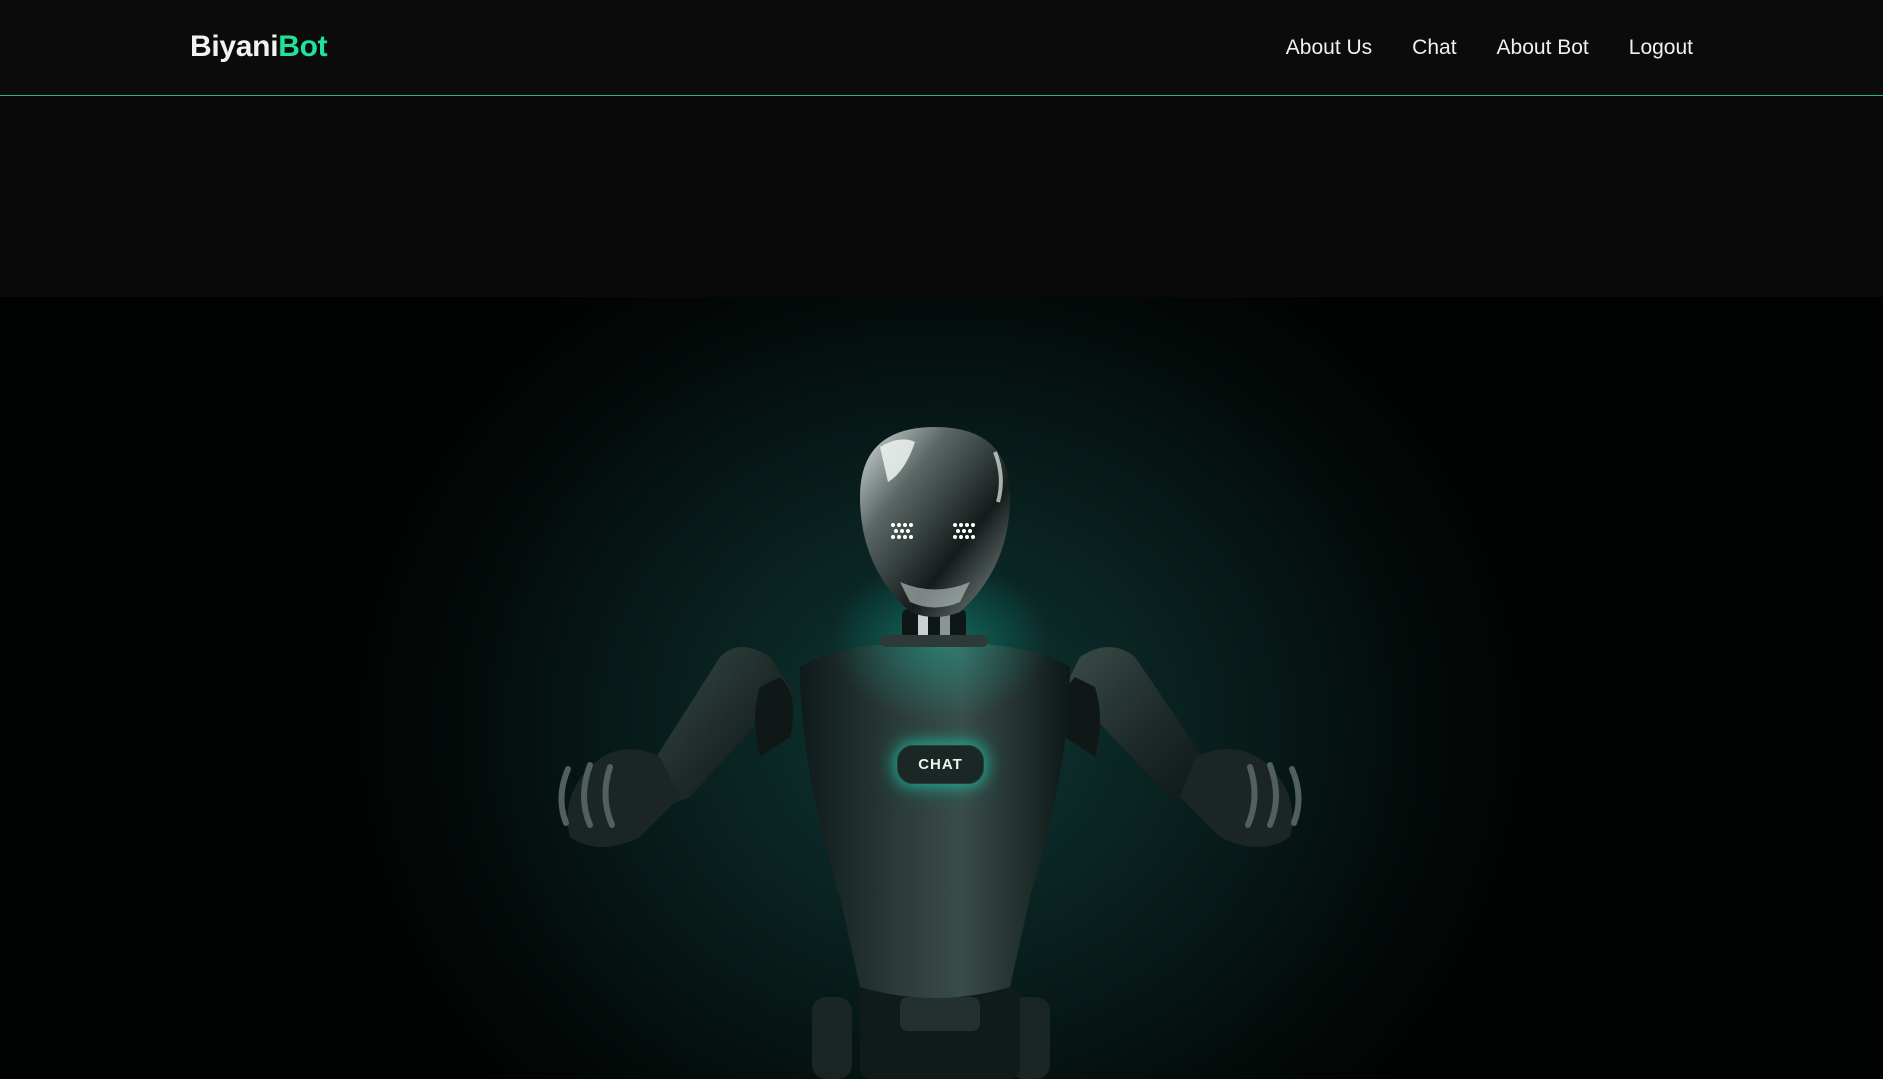  I want to click on robot-left-arm, so click(676, 747).